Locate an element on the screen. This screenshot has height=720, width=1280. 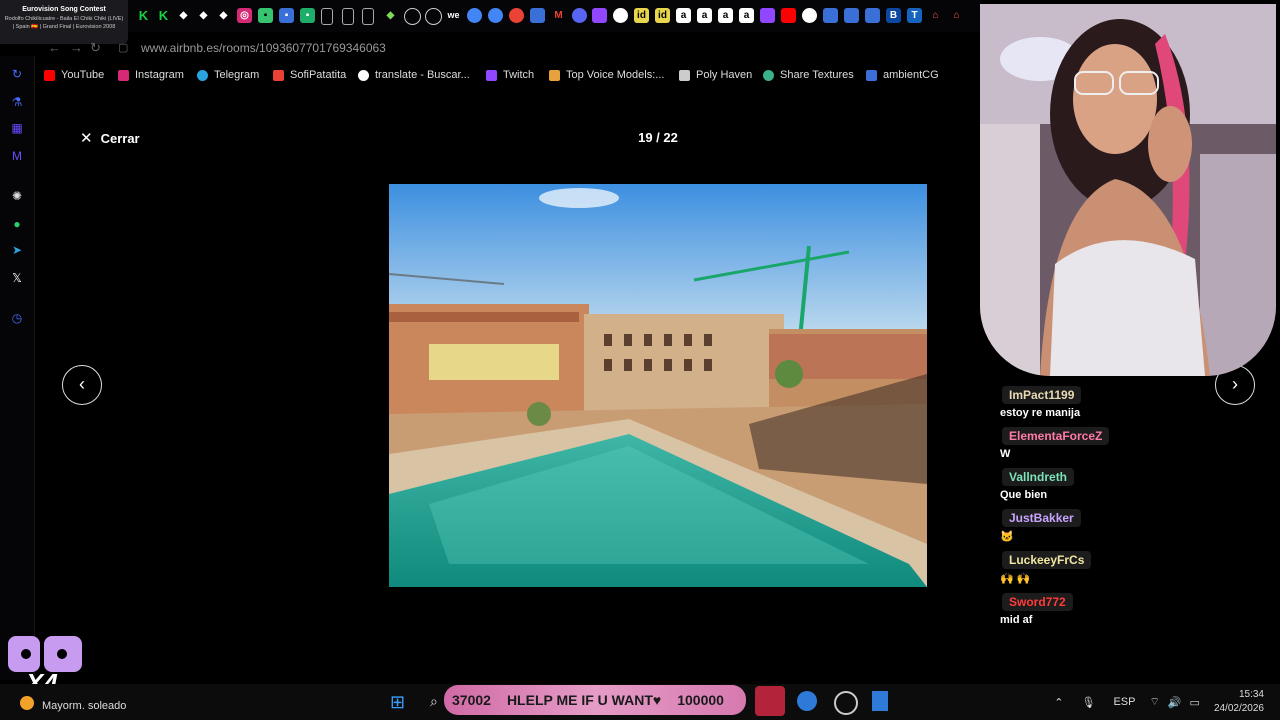
tab-instagram-icon: ◎ is located at coordinates (244, 15).